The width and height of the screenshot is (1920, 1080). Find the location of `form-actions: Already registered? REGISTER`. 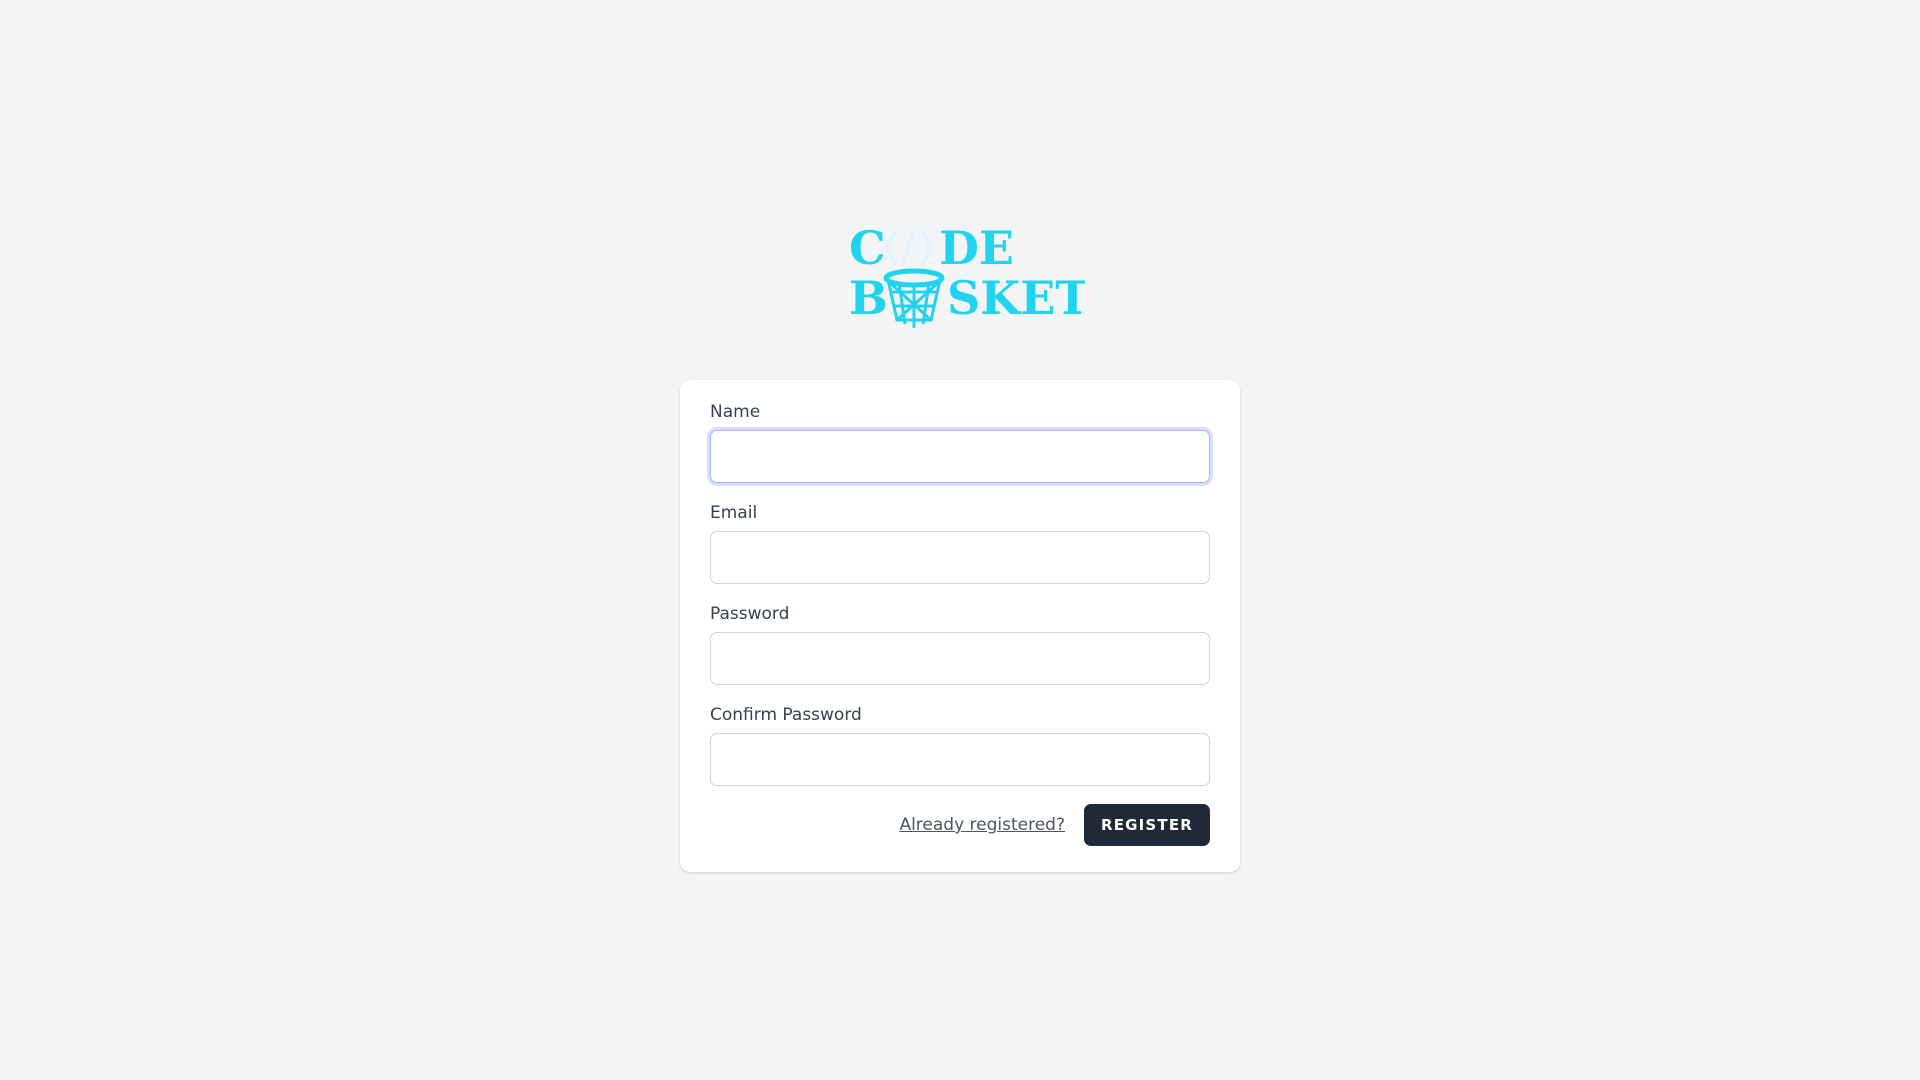

form-actions: Already registered? REGISTER is located at coordinates (960, 825).